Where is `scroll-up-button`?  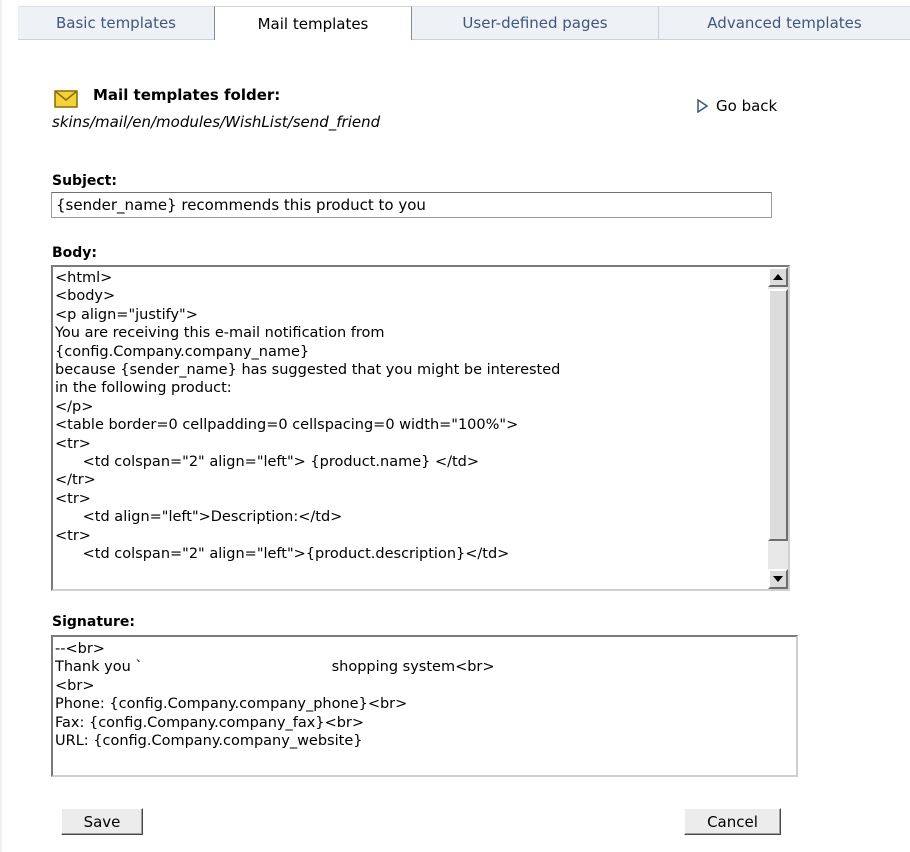 scroll-up-button is located at coordinates (778, 277).